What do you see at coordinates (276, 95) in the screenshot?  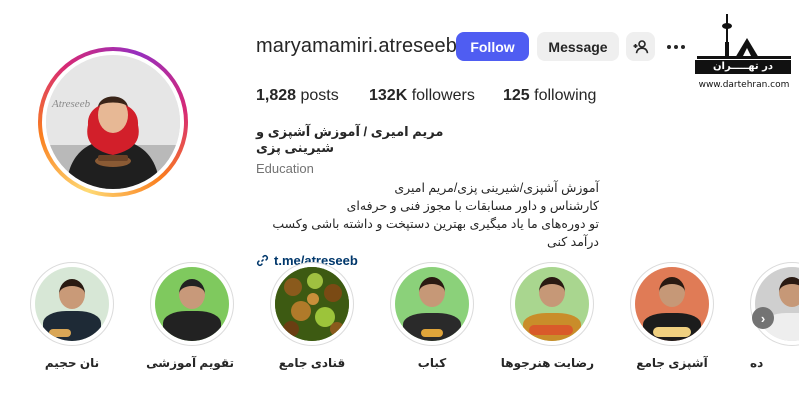 I see `posts-count: 1,828` at bounding box center [276, 95].